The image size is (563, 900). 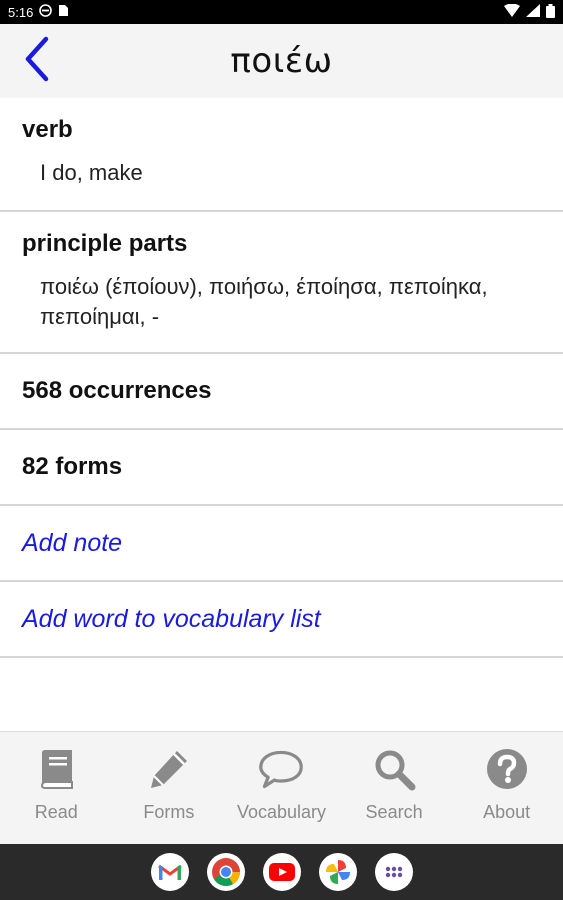 I want to click on nav-forms: Forms, so click(x=169, y=788).